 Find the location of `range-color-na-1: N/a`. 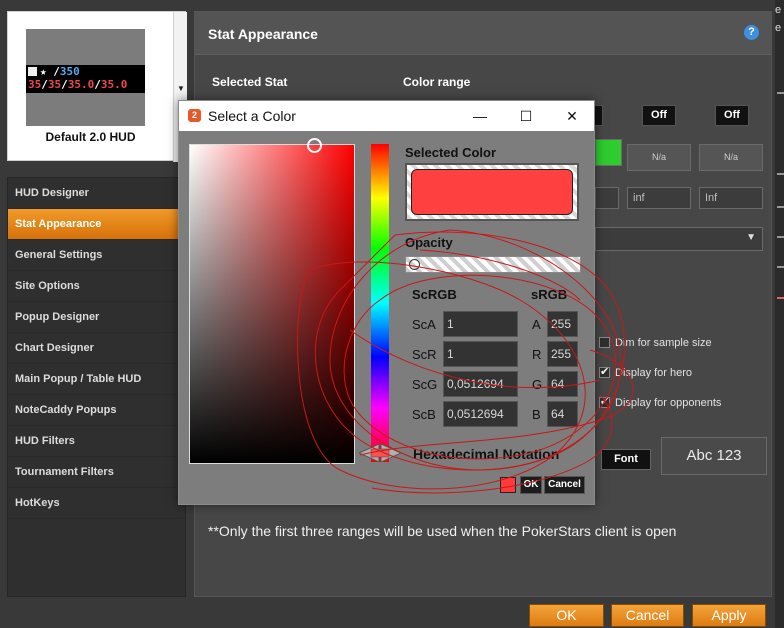

range-color-na-1: N/a is located at coordinates (659, 157).